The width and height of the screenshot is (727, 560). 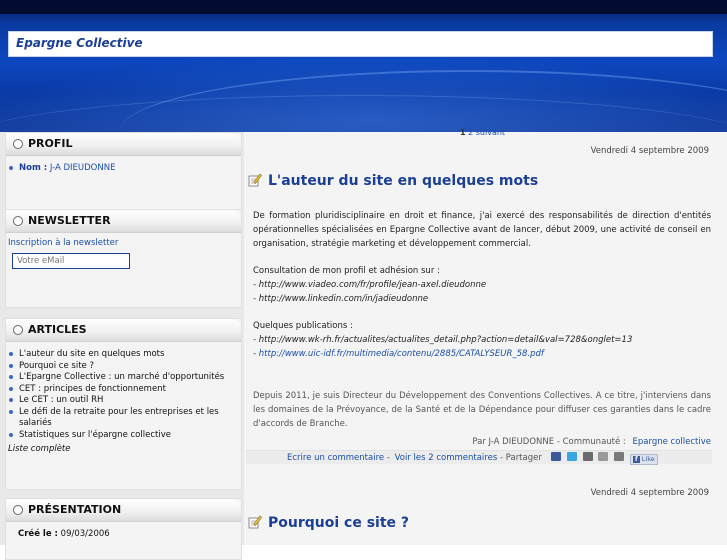 I want to click on article-link: Pourquoi ce site ?, so click(x=56, y=366).